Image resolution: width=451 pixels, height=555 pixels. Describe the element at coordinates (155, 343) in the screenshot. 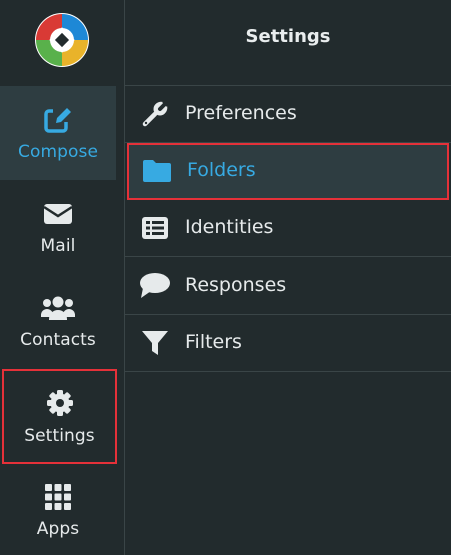

I see `filter-funnel-icon` at that location.